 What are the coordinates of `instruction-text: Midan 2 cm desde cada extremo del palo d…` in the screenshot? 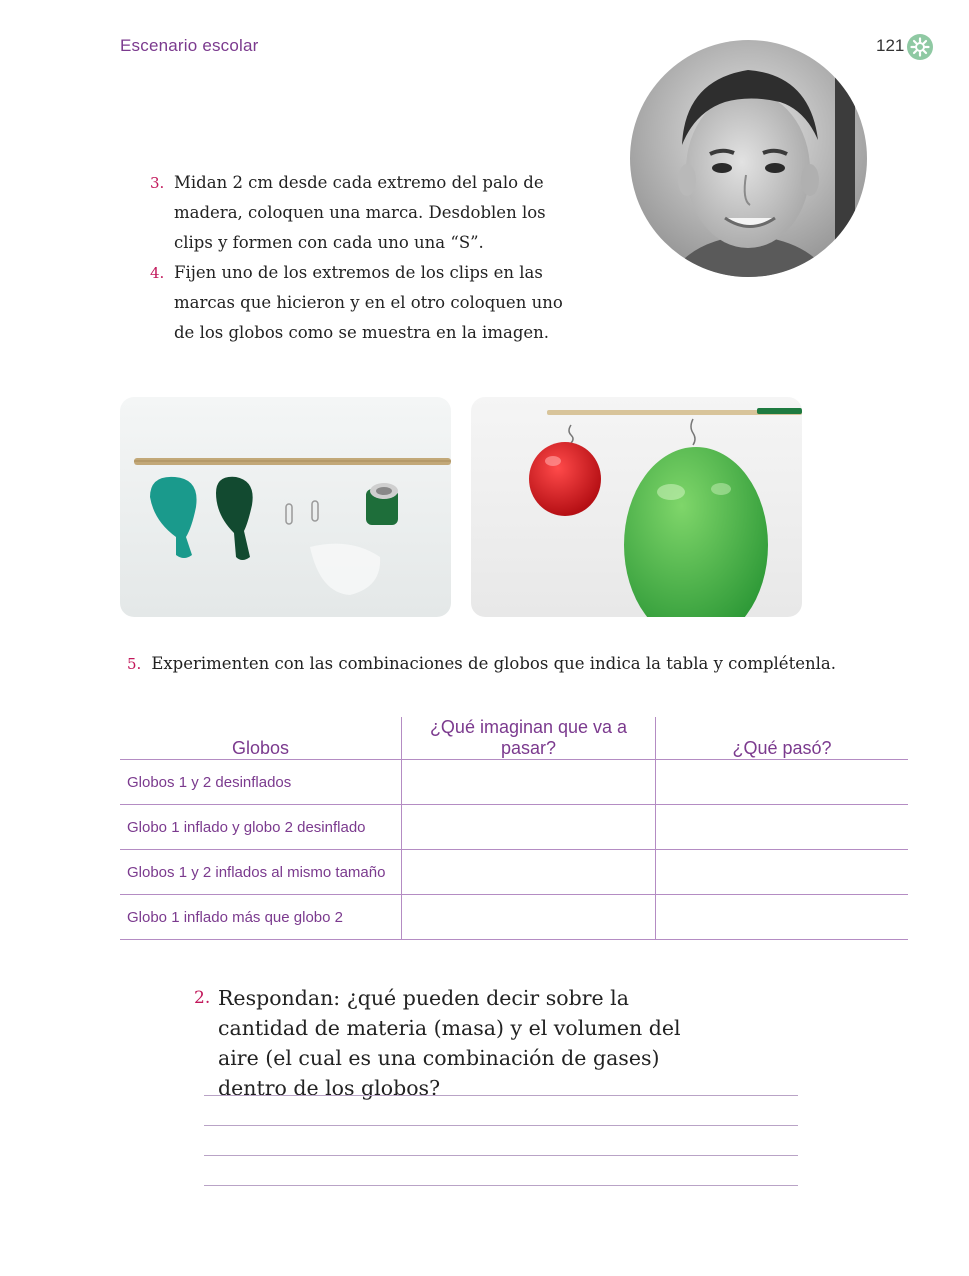 It's located at (360, 212).